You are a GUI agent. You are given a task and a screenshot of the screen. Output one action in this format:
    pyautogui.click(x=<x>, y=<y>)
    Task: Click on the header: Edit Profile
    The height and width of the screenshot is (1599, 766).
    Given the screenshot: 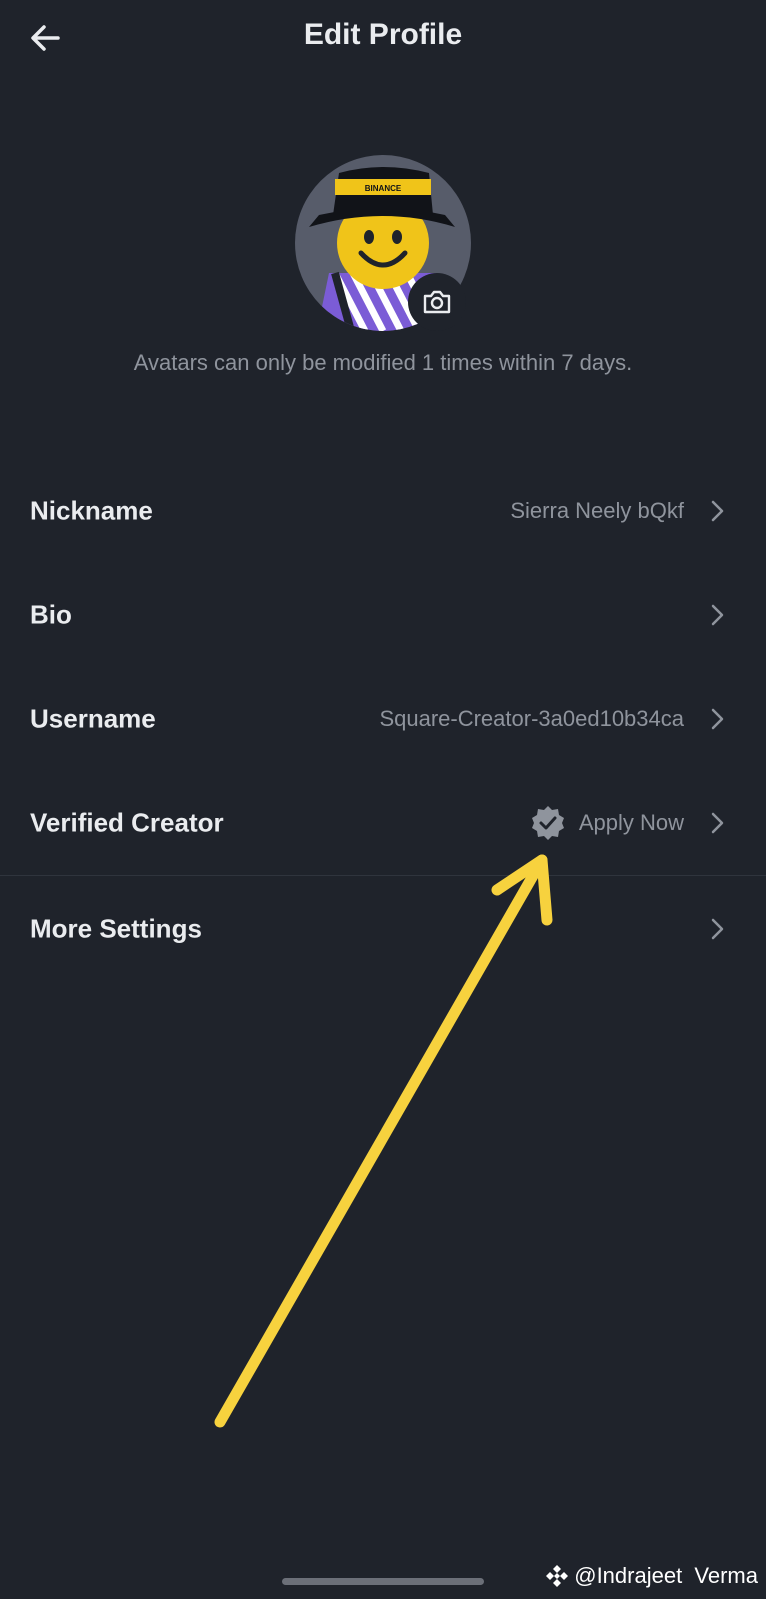 What is the action you would take?
    pyautogui.click(x=383, y=40)
    